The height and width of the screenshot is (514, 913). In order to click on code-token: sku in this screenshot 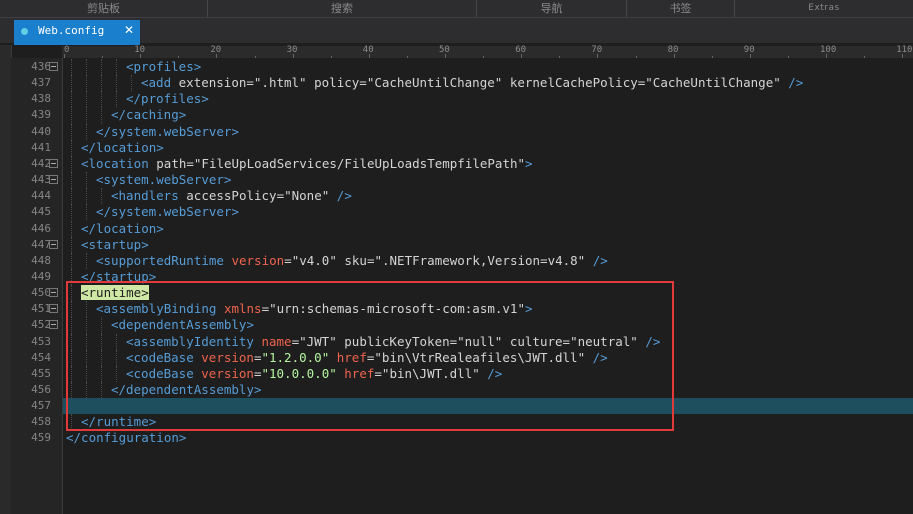, I will do `click(355, 260)`.